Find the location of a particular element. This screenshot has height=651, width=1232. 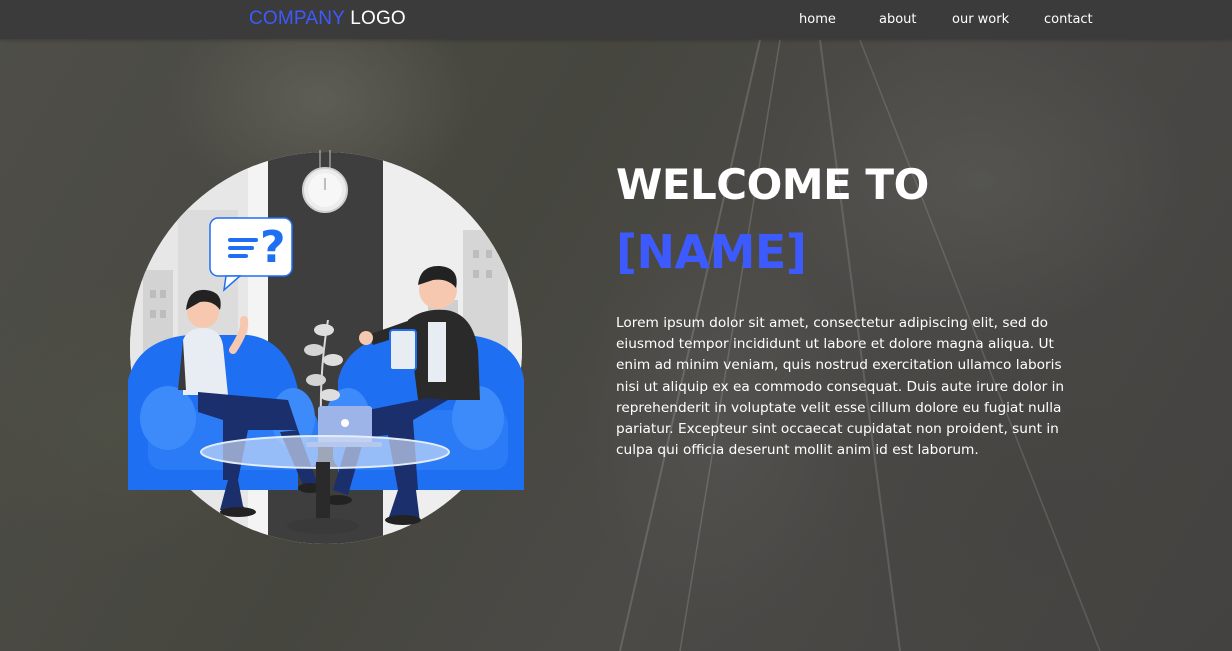

logo-company-text: COMPANY is located at coordinates (297, 18).